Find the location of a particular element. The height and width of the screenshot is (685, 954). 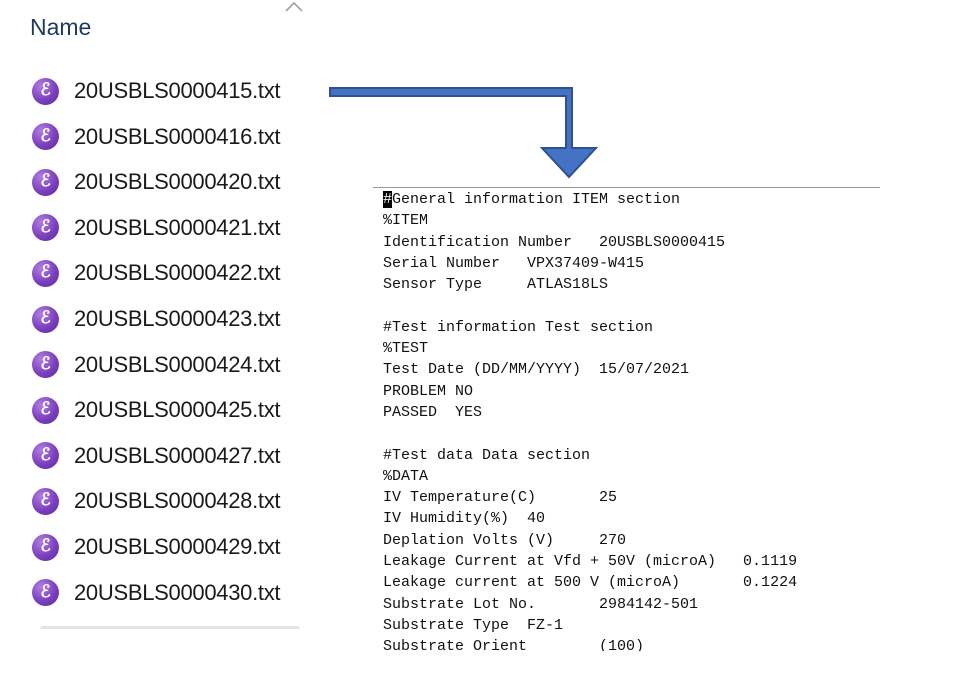

file-name: 20USBLS0000429.txt is located at coordinates (177, 546).